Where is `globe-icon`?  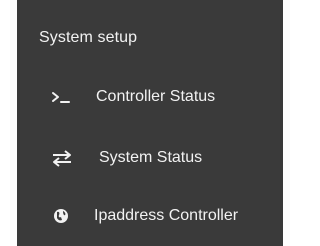 globe-icon is located at coordinates (61, 216).